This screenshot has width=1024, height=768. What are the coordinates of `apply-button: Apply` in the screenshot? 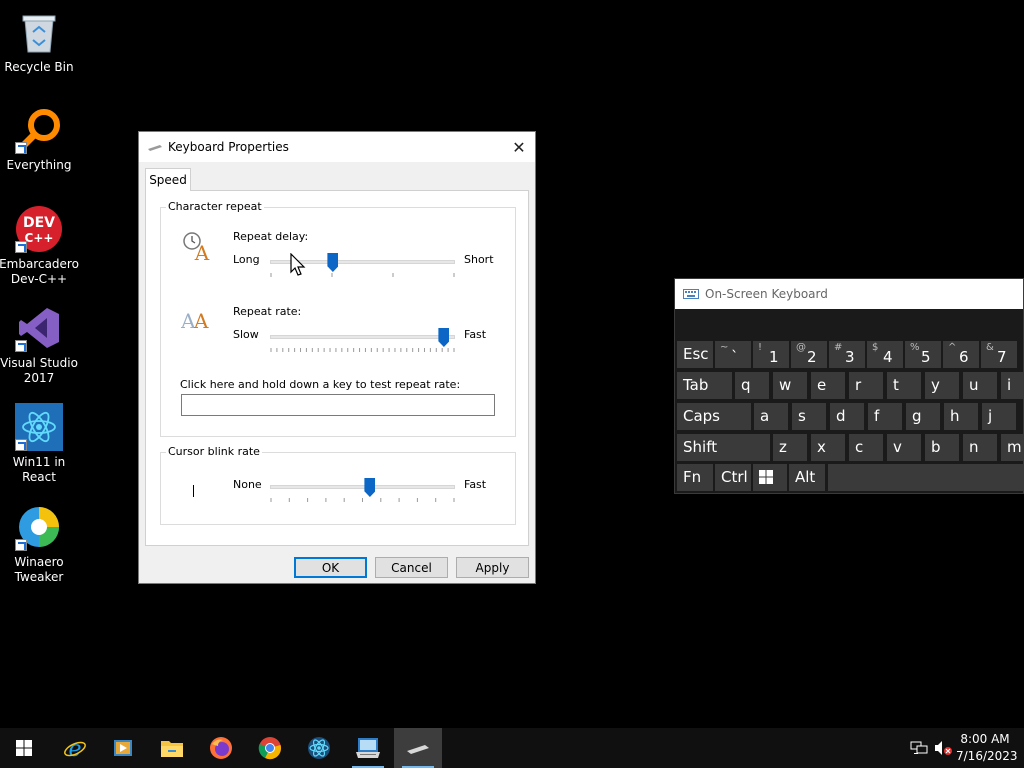 It's located at (492, 567).